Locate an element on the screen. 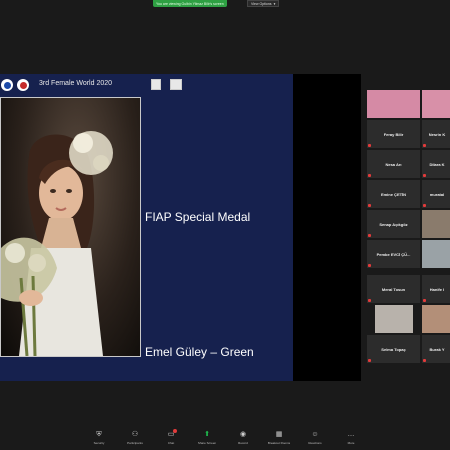  participants-button: ⚇ Participants is located at coordinates (135, 436).